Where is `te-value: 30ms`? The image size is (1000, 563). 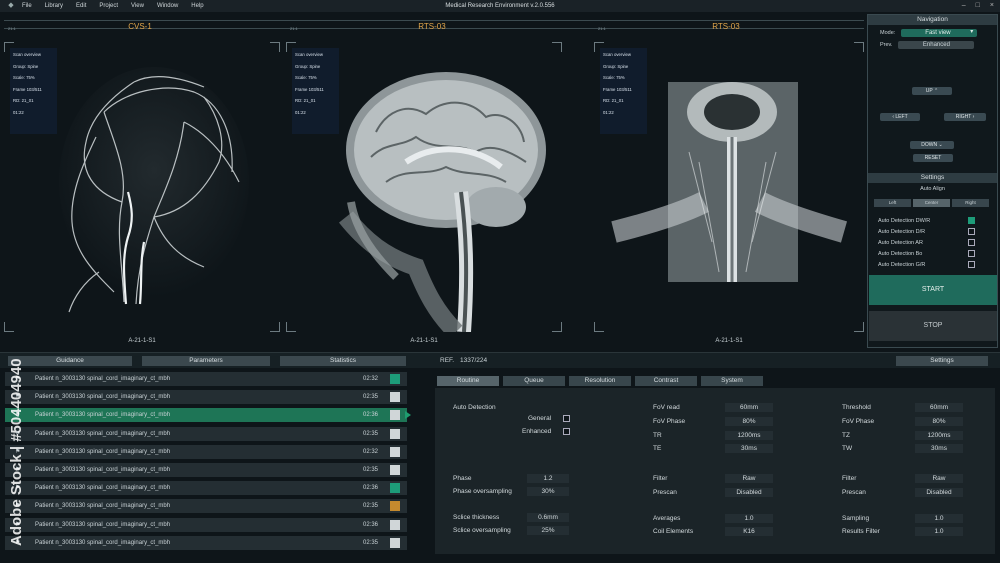
te-value: 30ms is located at coordinates (749, 448).